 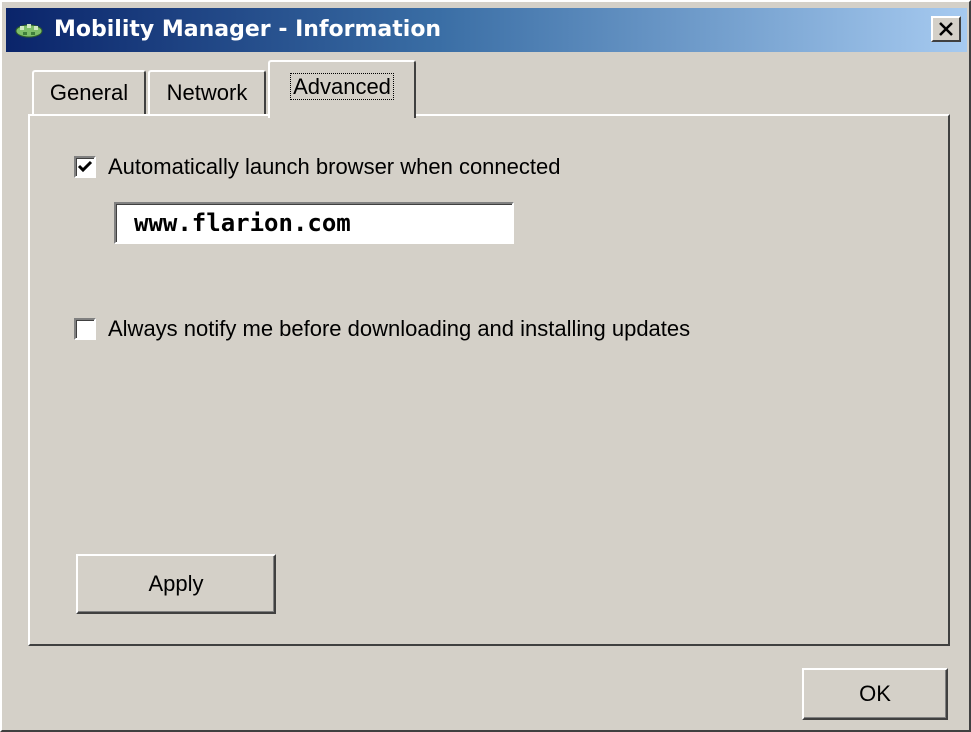 I want to click on notify-updates-checkbox, so click(x=85, y=329).